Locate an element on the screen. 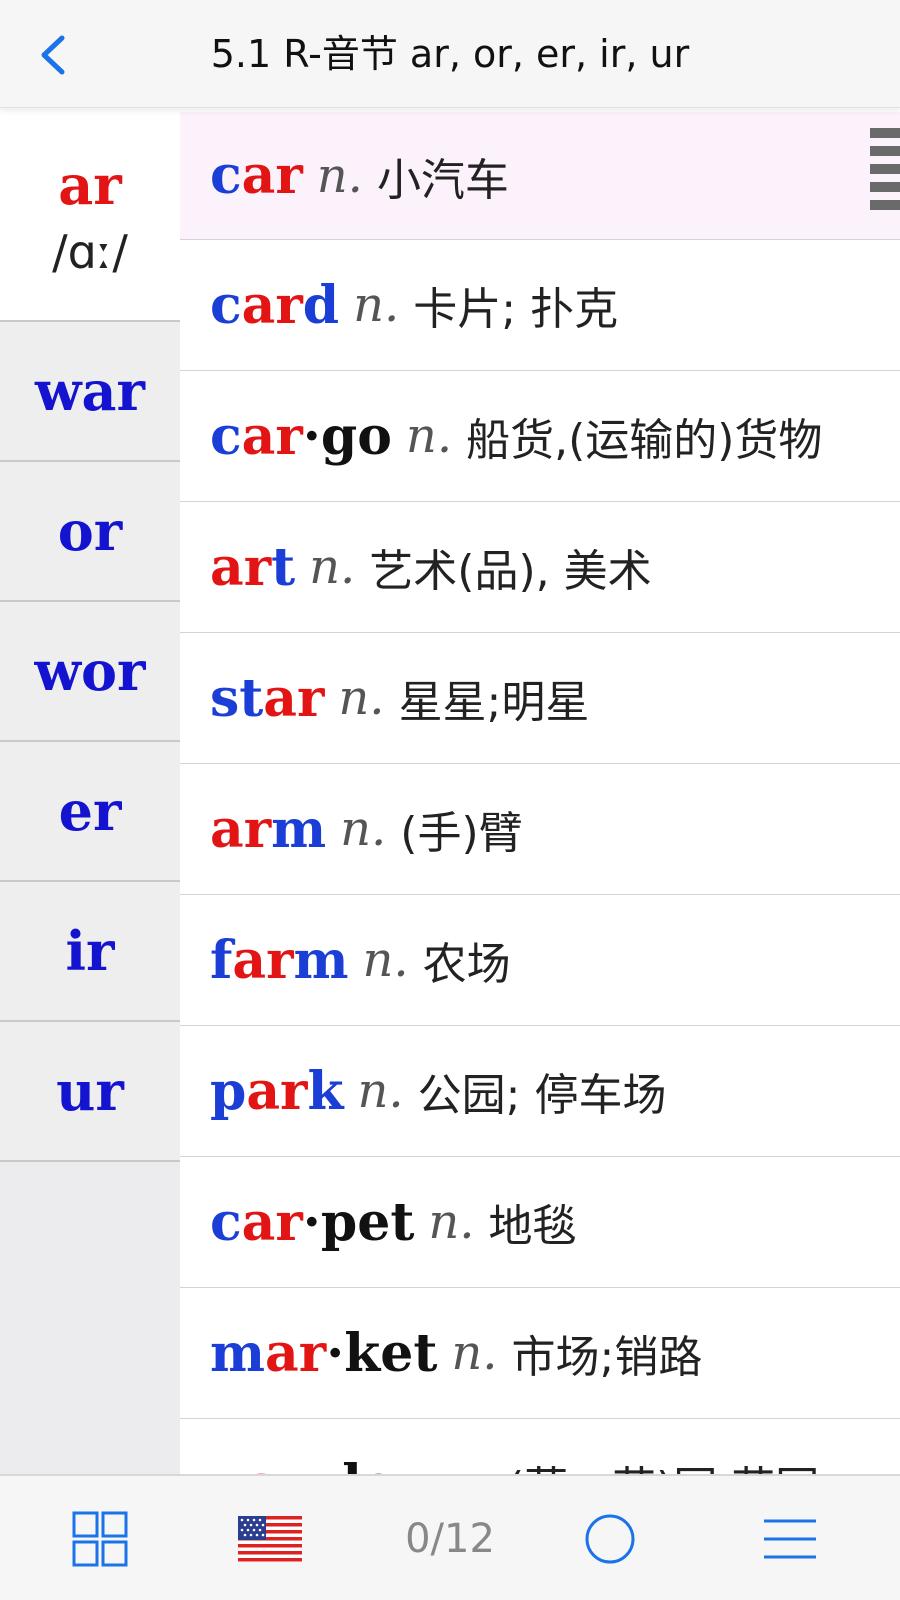 The width and height of the screenshot is (900, 1600). sidebar-item-ir: ir is located at coordinates (90, 952).